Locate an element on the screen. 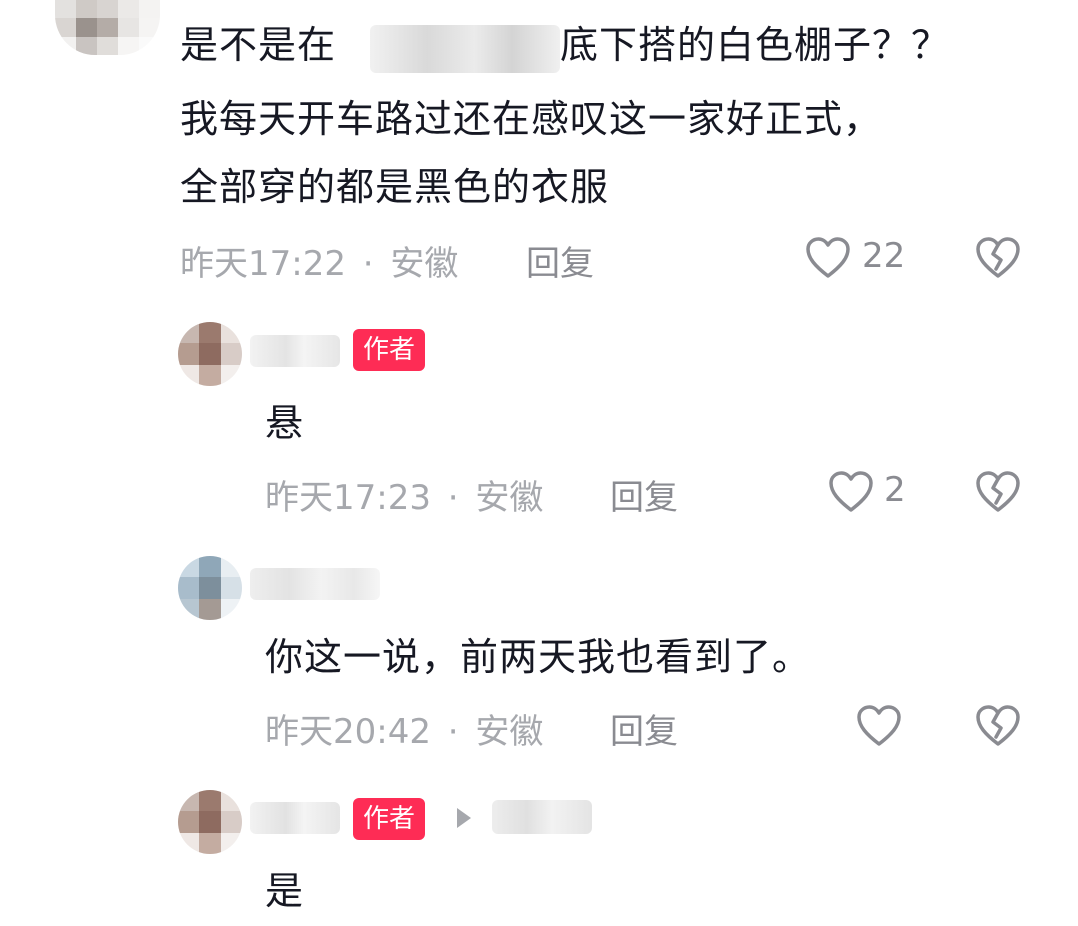 The width and height of the screenshot is (1078, 926). replied-username is located at coordinates (542, 817).